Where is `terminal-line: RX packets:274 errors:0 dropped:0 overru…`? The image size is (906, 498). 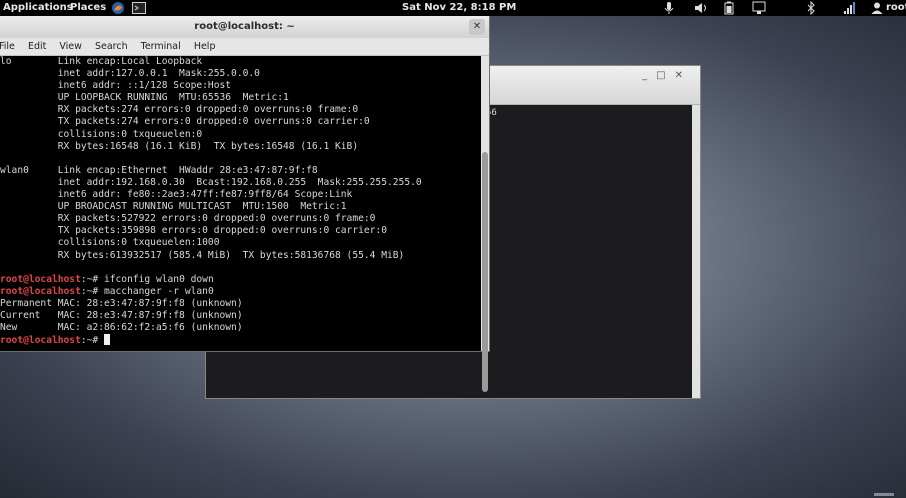 terminal-line: RX packets:274 errors:0 dropped:0 overru… is located at coordinates (240, 110).